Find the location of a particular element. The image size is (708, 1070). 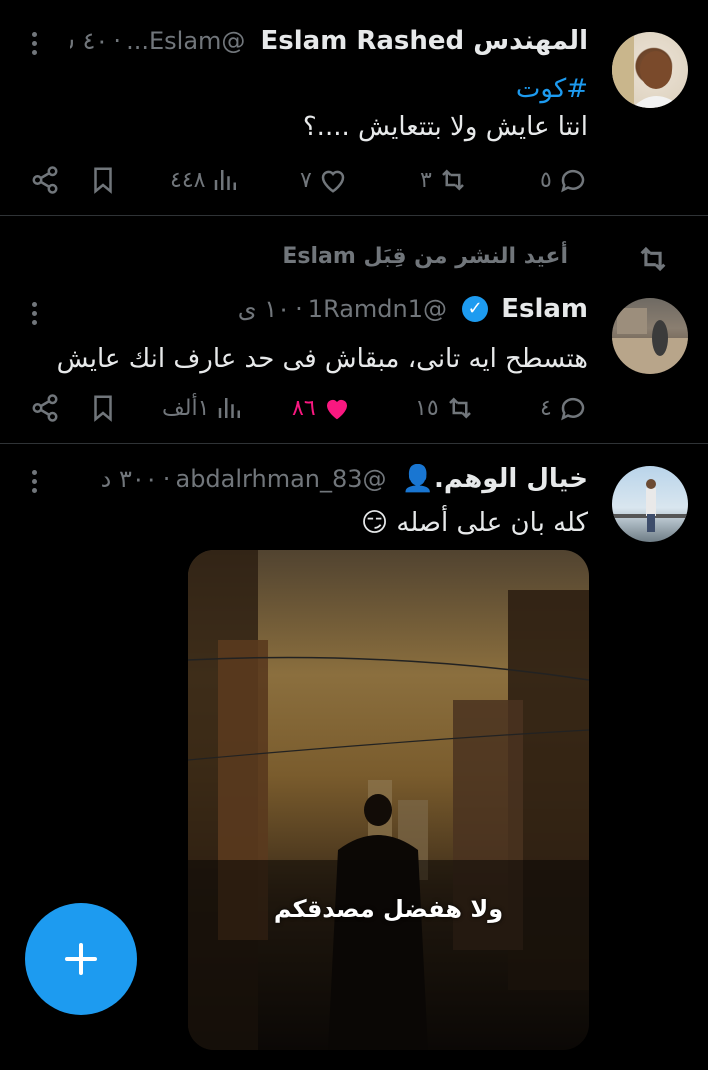

handle: @1Ramdn1 is located at coordinates (377, 309).